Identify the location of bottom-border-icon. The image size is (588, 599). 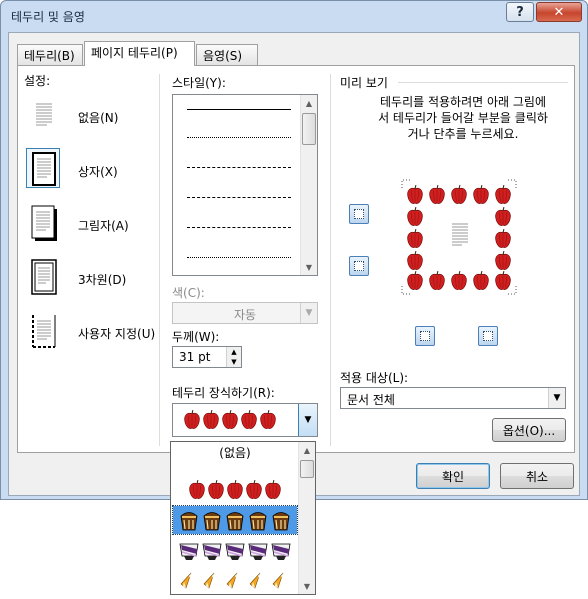
(359, 266).